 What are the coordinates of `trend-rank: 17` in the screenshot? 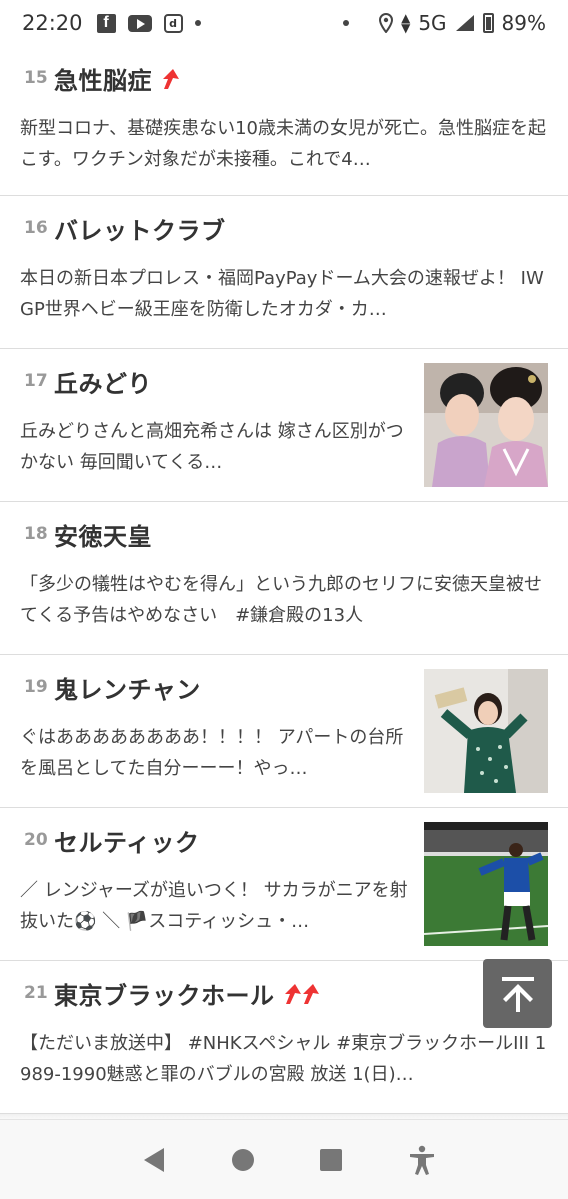 It's located at (36, 381).